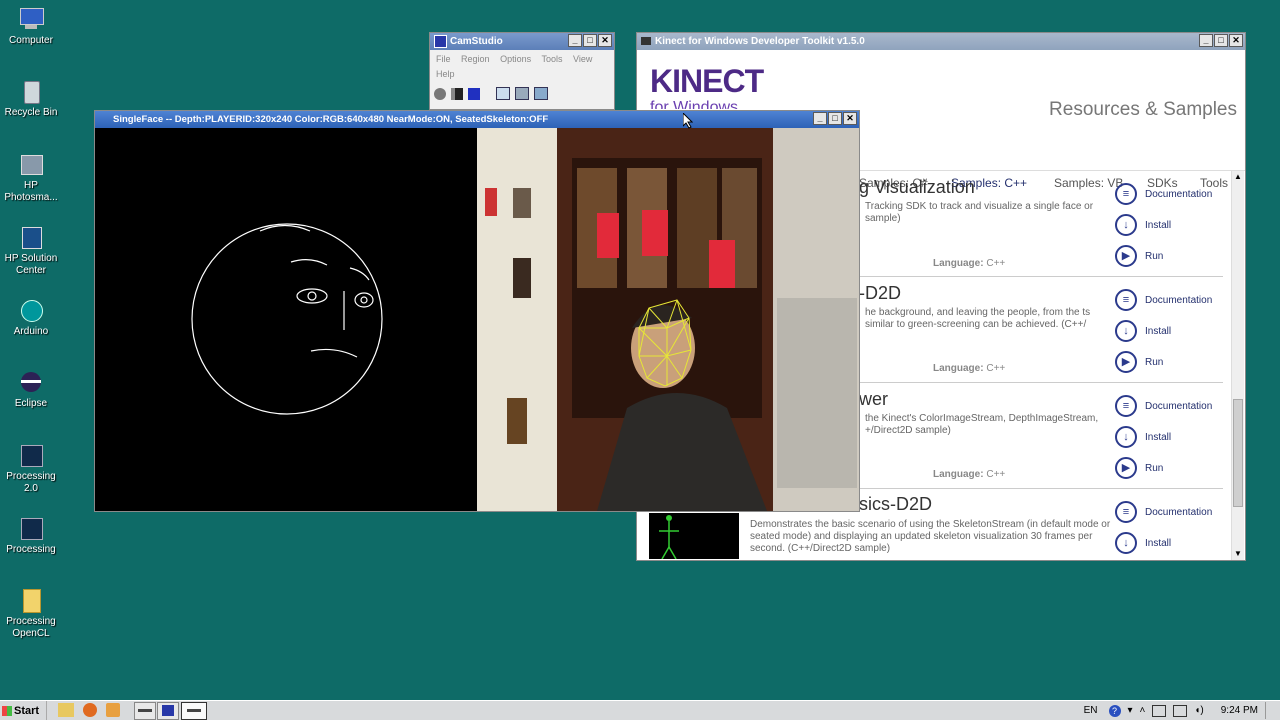 The image size is (1280, 720). What do you see at coordinates (874, 399) in the screenshot?
I see `sample-title: wer` at bounding box center [874, 399].